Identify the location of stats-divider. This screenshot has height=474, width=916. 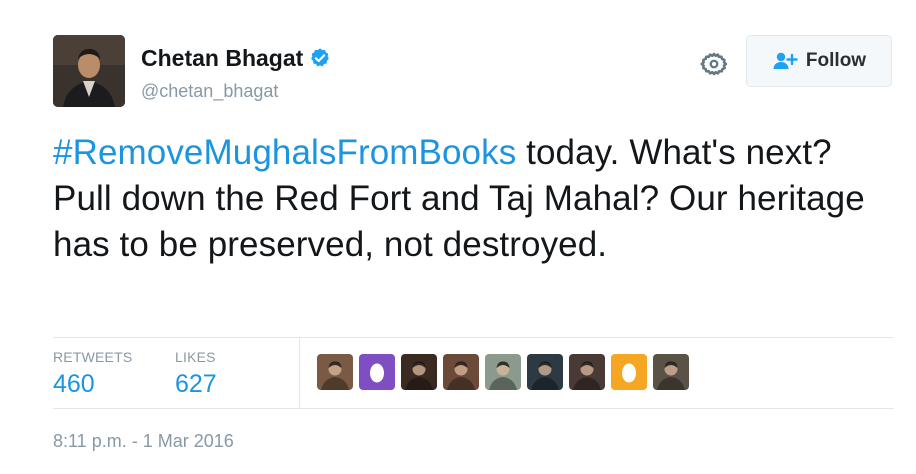
(299, 373).